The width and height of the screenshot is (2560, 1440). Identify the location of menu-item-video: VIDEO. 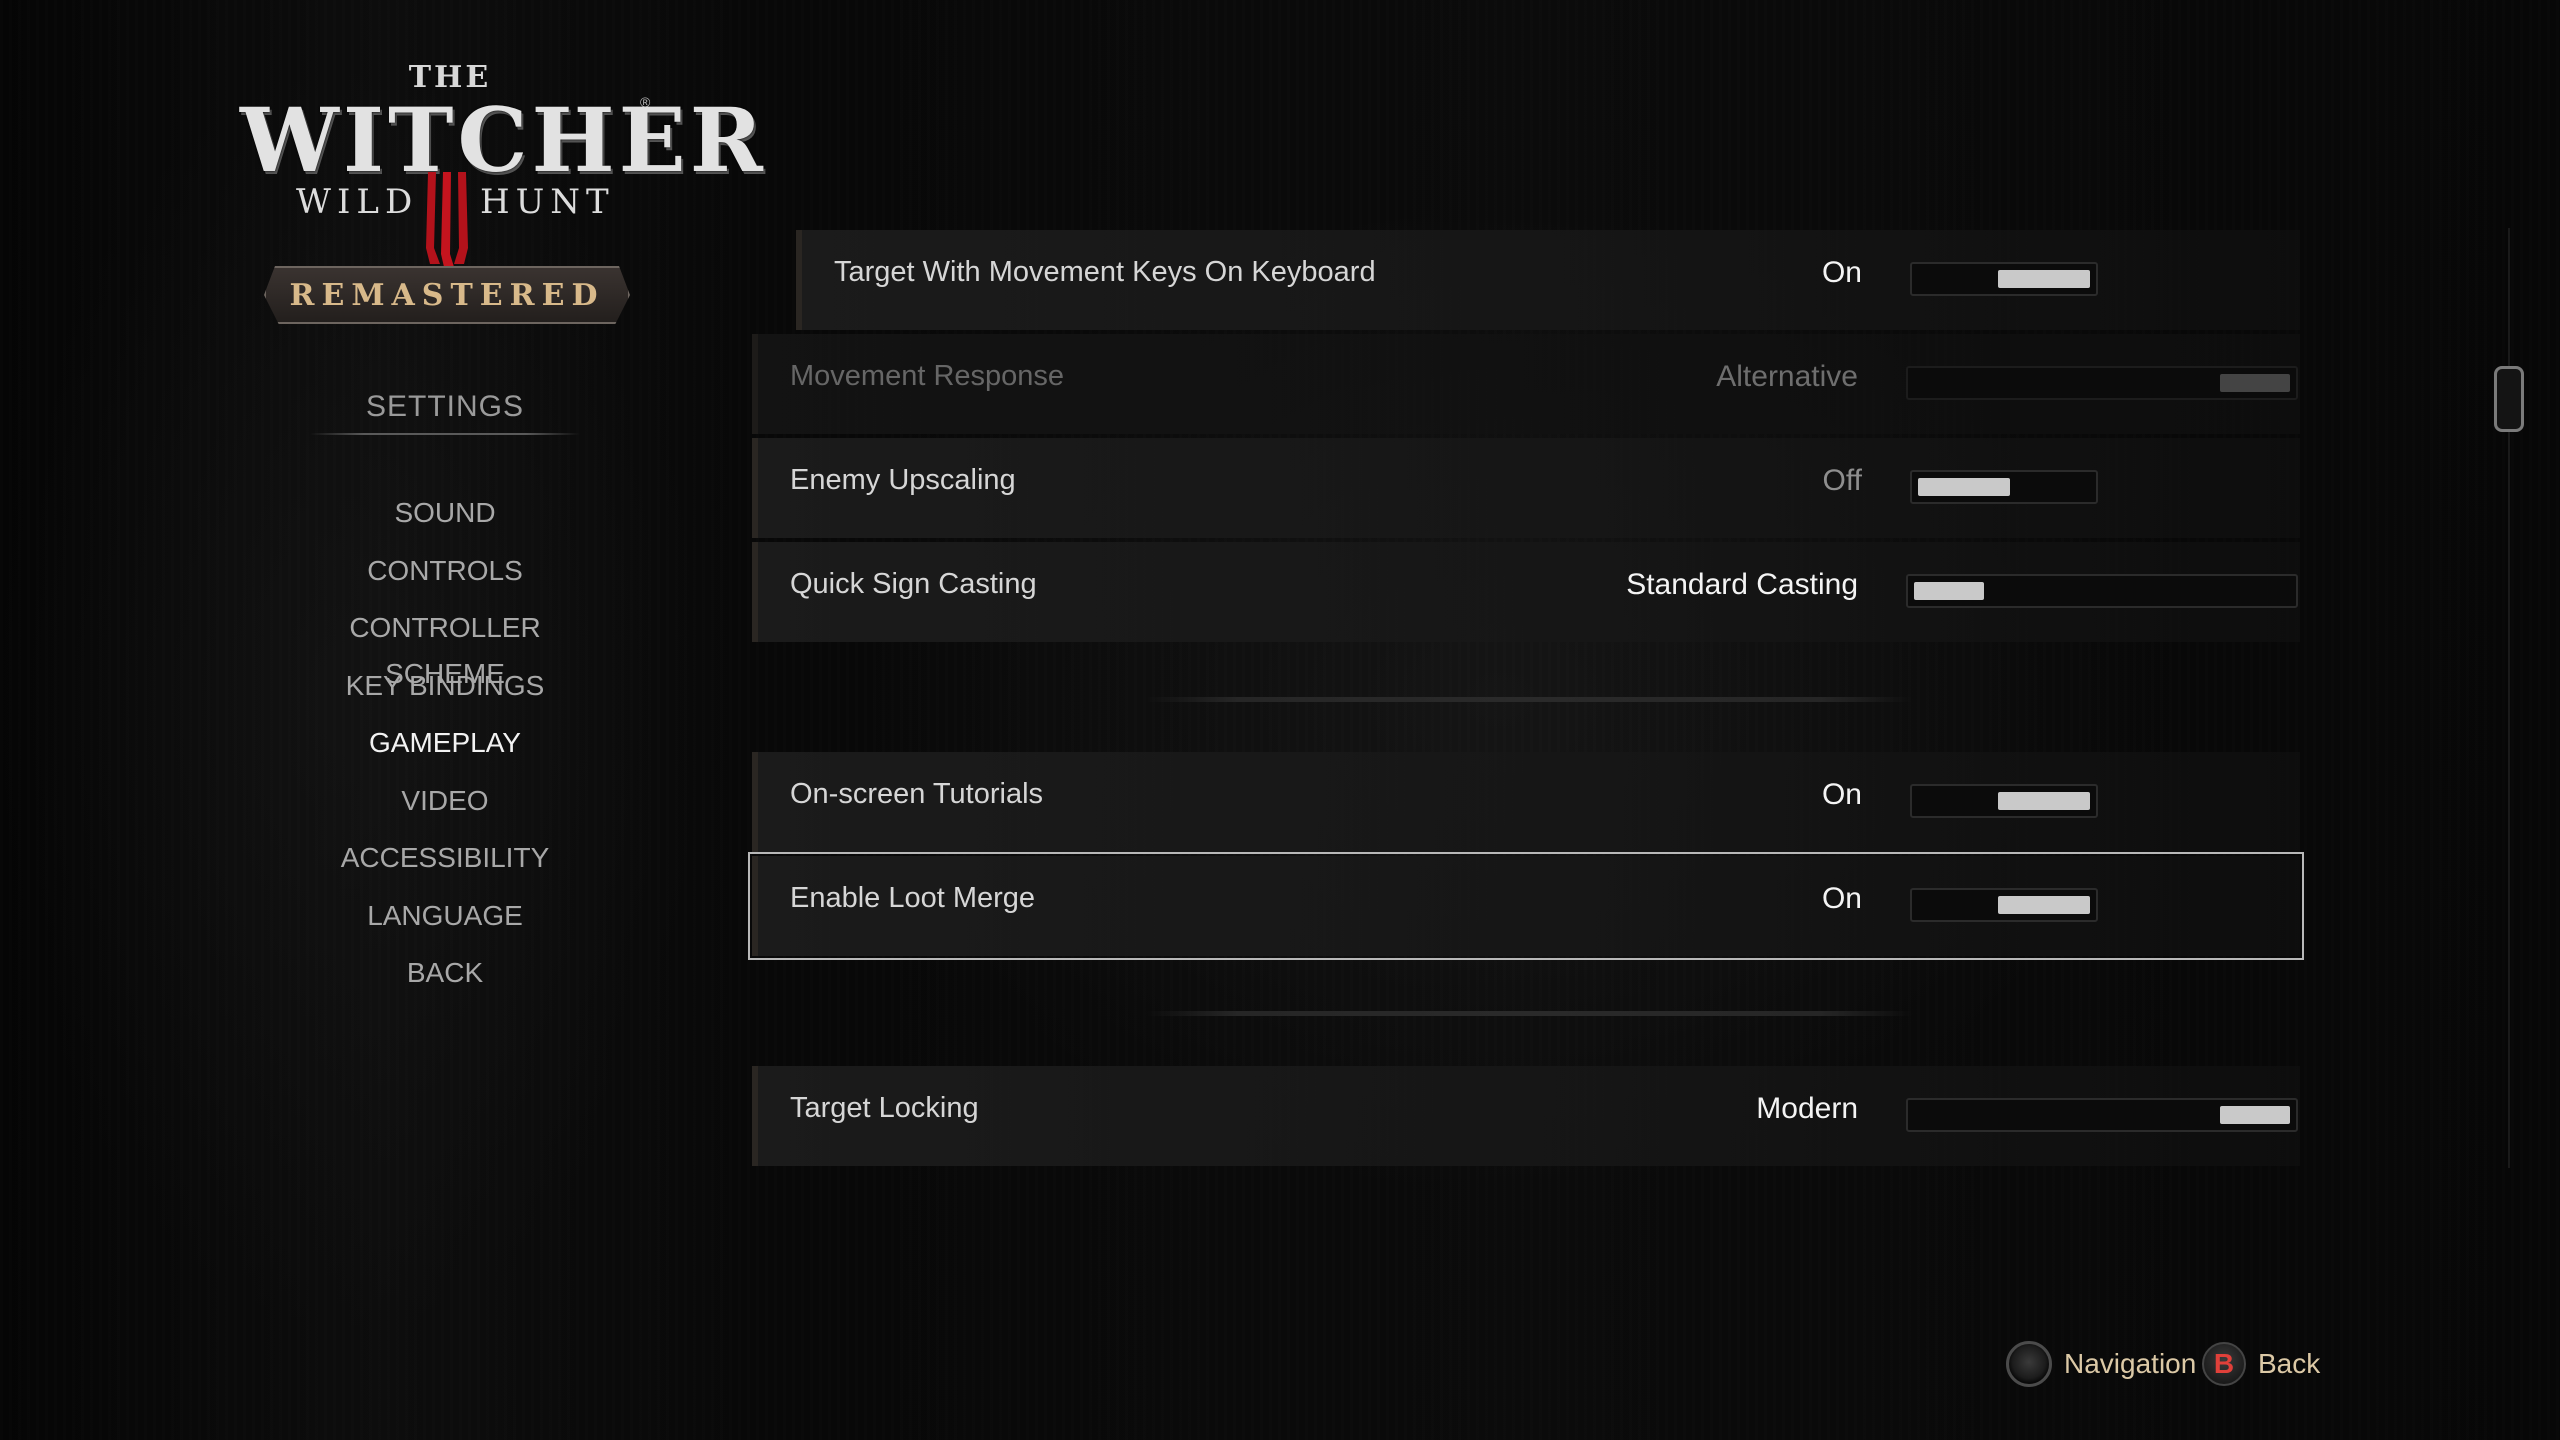
(445, 807).